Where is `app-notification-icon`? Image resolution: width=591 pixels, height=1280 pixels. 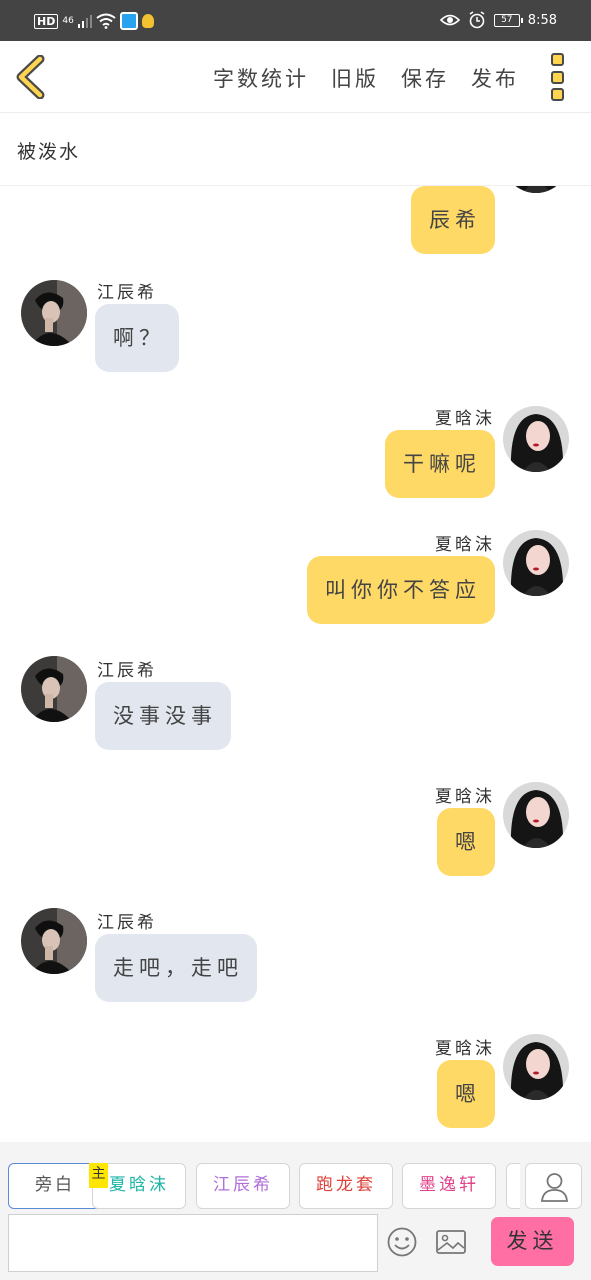 app-notification-icon is located at coordinates (128, 21).